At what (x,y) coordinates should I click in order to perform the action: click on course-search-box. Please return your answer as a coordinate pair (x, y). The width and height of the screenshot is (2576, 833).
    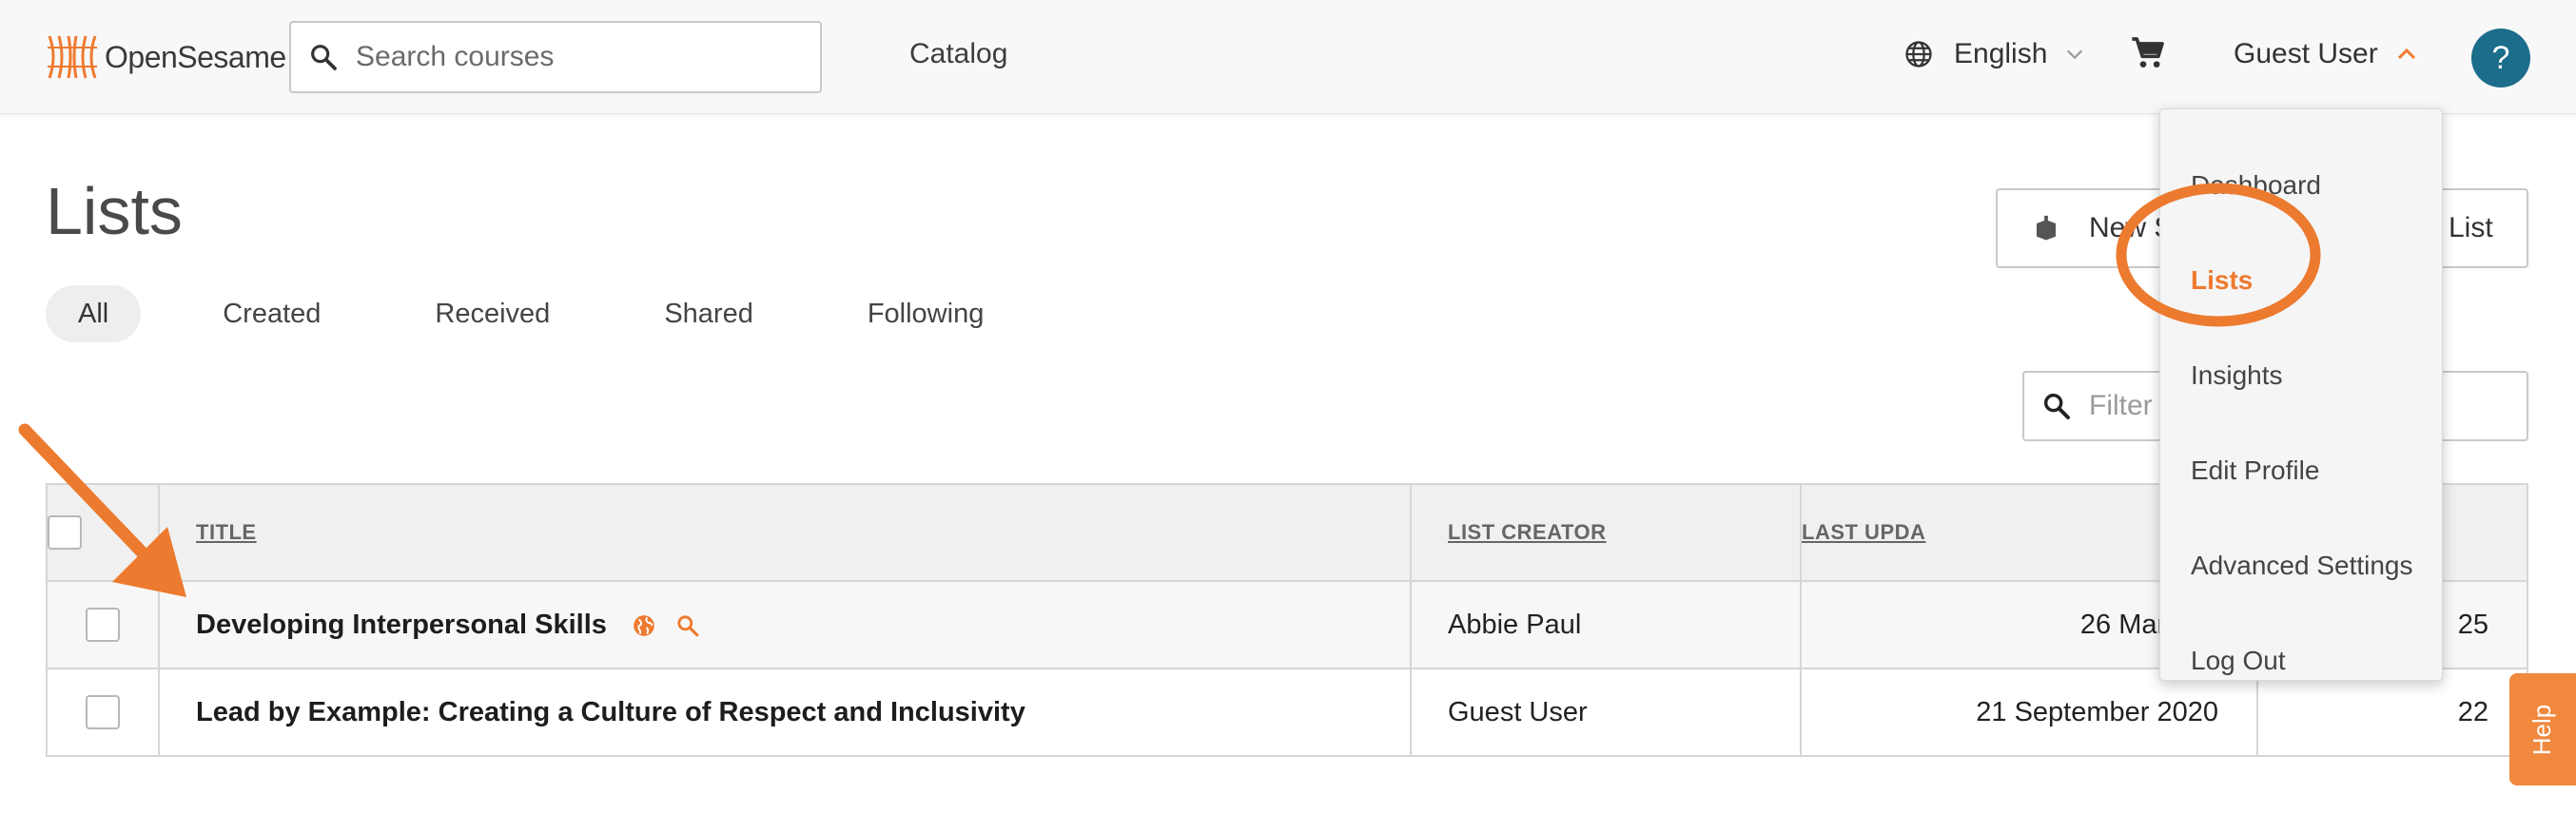
    Looking at the image, I should click on (556, 57).